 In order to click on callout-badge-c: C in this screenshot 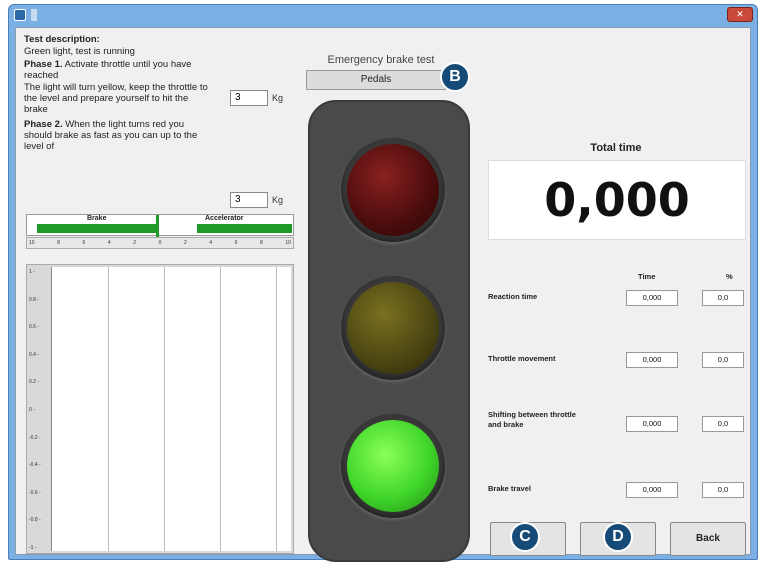, I will do `click(525, 537)`.